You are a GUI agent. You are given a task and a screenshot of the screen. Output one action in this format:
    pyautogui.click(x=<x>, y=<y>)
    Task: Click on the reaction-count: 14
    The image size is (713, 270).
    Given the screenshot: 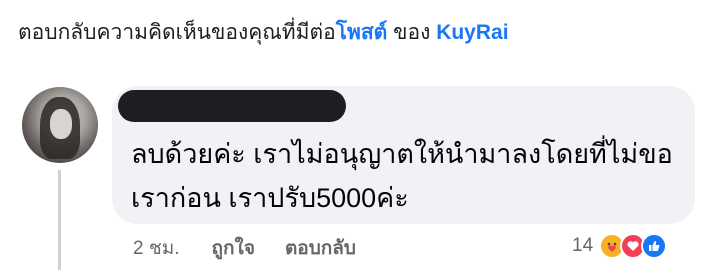 What is the action you would take?
    pyautogui.click(x=583, y=245)
    